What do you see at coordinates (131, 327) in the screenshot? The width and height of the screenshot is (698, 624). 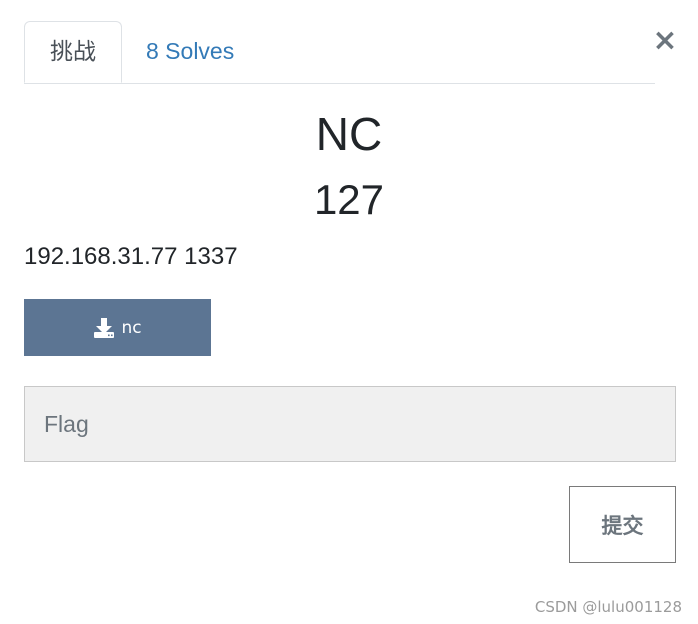 I see `download-label: nc` at bounding box center [131, 327].